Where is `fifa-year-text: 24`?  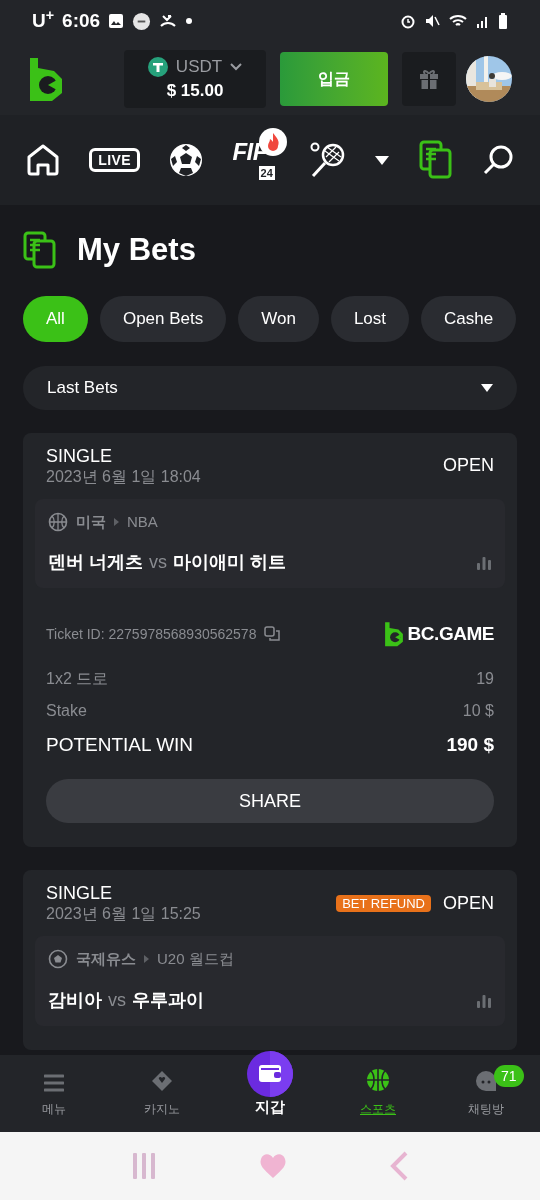 fifa-year-text: 24 is located at coordinates (266, 173).